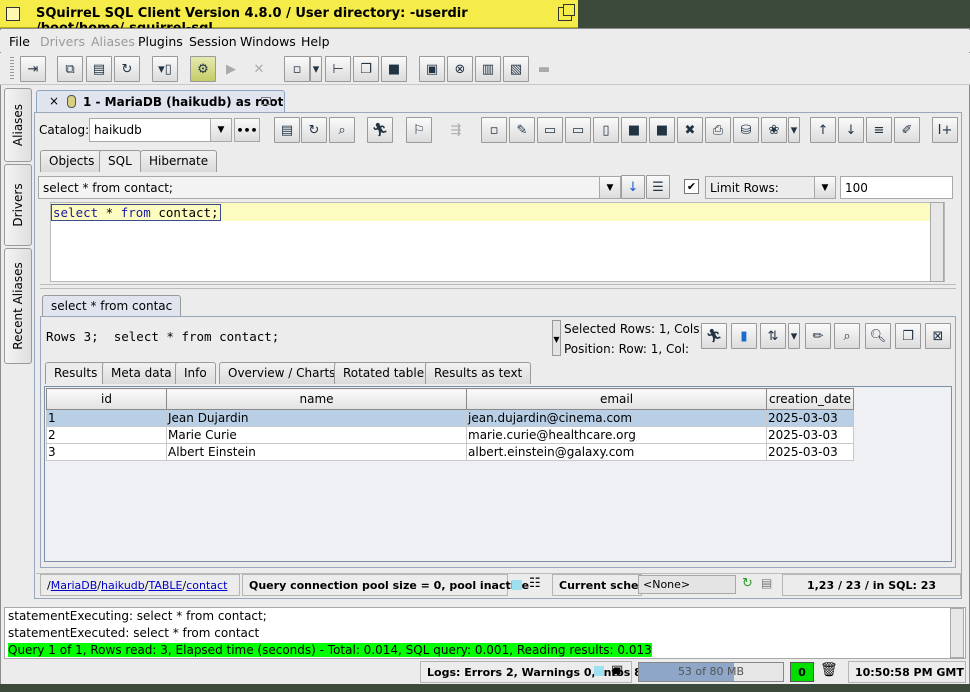 This screenshot has width=970, height=692. What do you see at coordinates (316, 418) in the screenshot?
I see `table-cell: Jean Dujardin` at bounding box center [316, 418].